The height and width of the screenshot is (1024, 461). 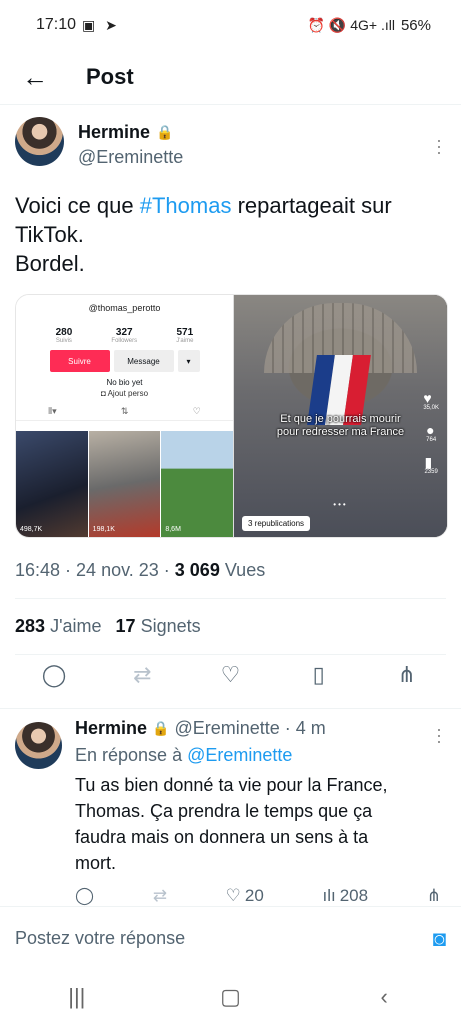 I want to click on post-date: 24 nov. 23, so click(x=117, y=570).